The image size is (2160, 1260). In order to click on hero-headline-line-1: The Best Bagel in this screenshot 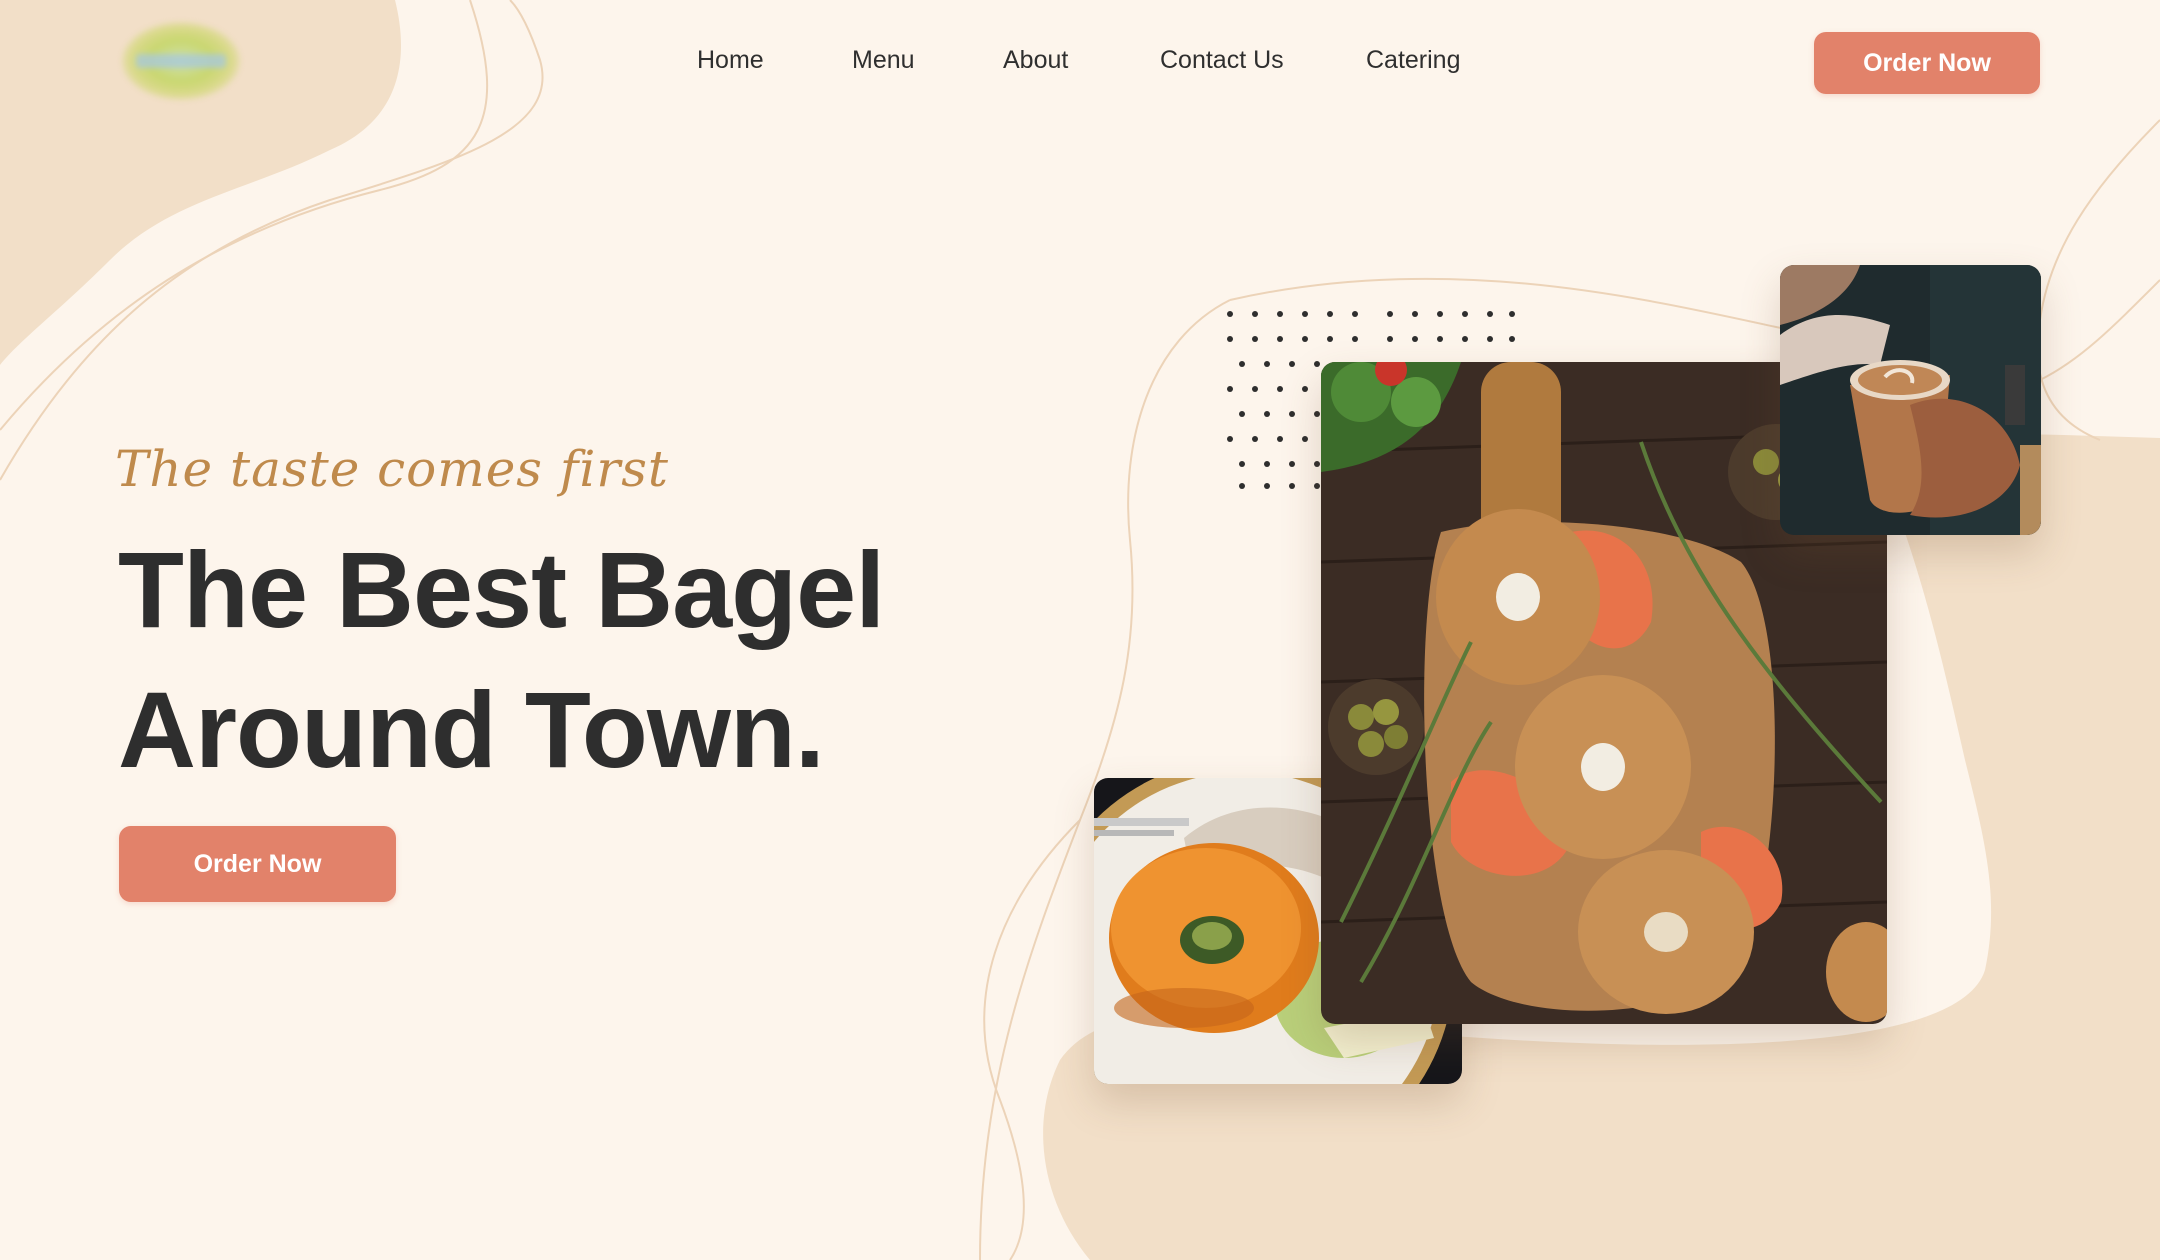, I will do `click(501, 589)`.